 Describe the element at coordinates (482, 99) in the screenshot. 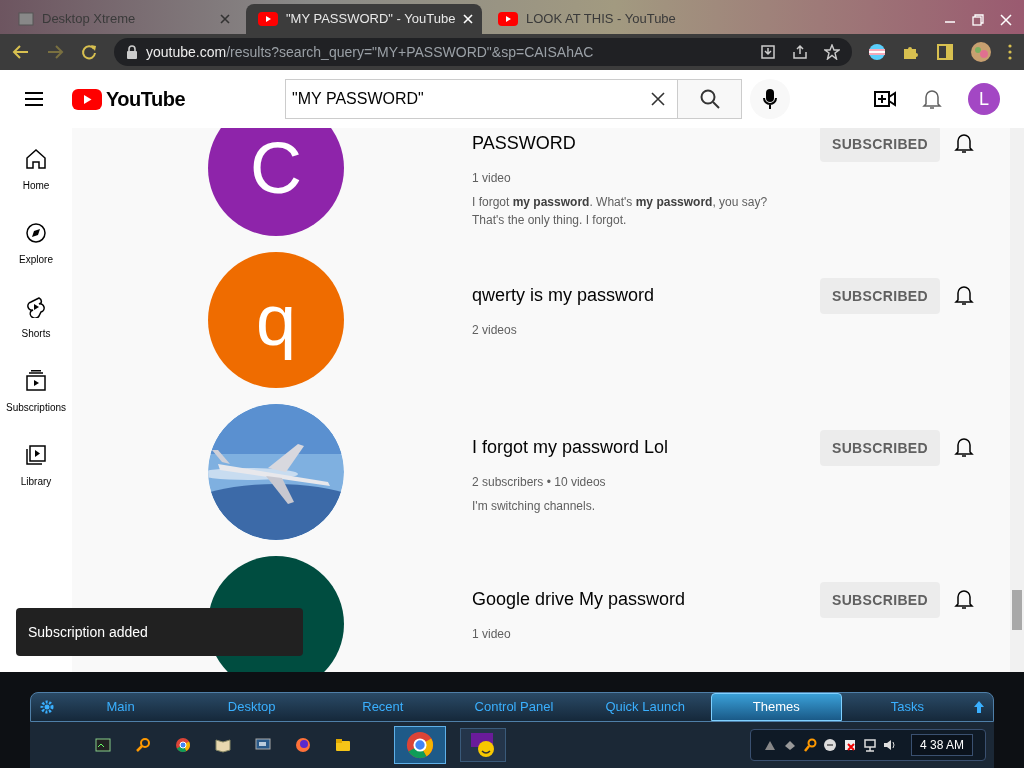

I see `search-field: "MY PASSWORD"` at that location.